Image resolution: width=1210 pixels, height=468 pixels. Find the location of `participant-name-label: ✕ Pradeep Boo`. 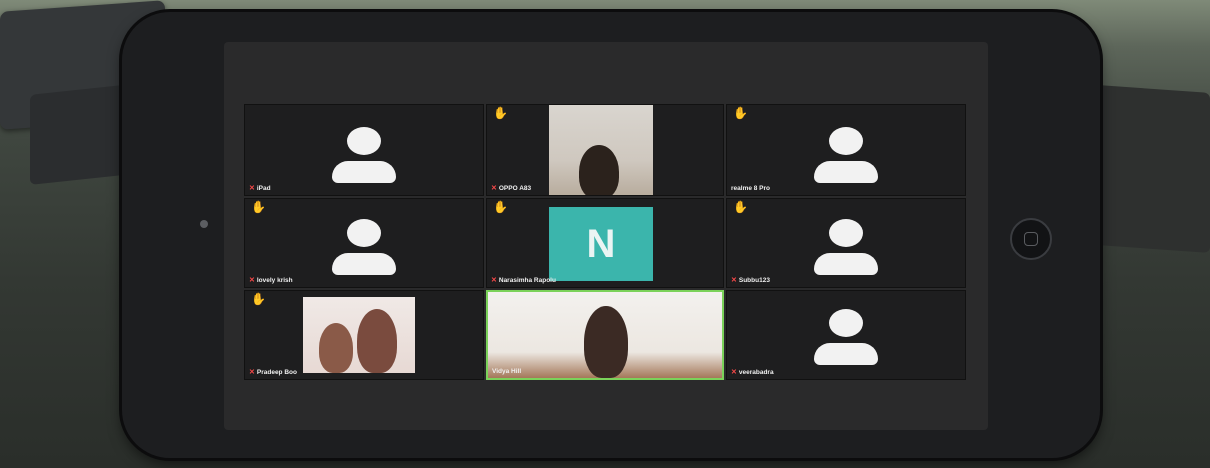

participant-name-label: ✕ Pradeep Boo is located at coordinates (273, 372).